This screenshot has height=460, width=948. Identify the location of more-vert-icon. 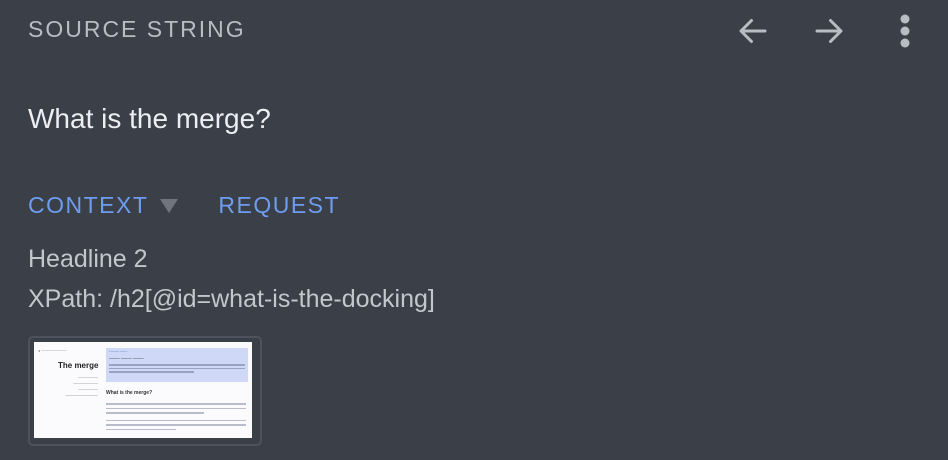
(905, 31).